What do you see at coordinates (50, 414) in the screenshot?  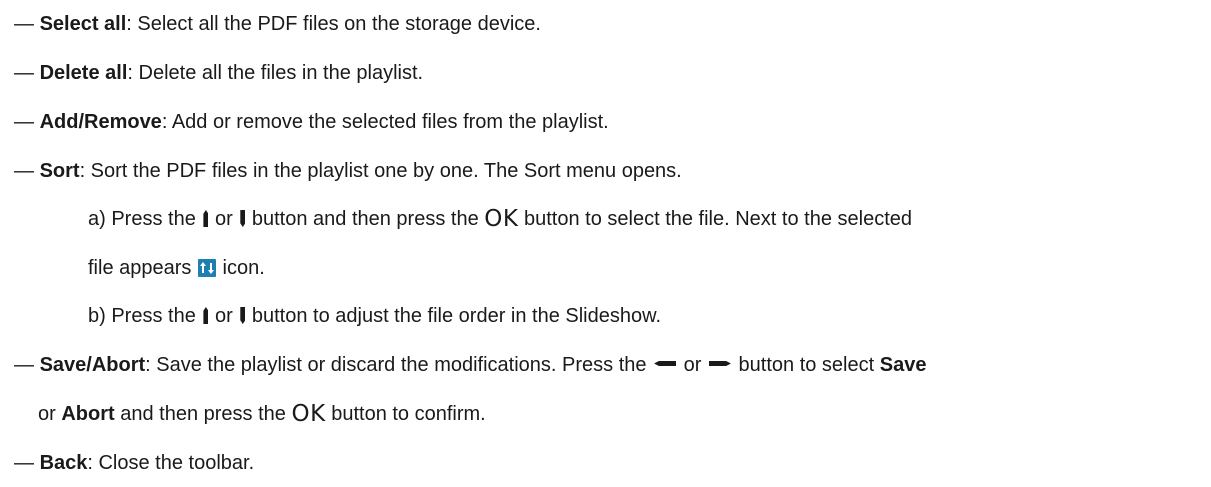 I see `save-abort-cont-or: or` at bounding box center [50, 414].